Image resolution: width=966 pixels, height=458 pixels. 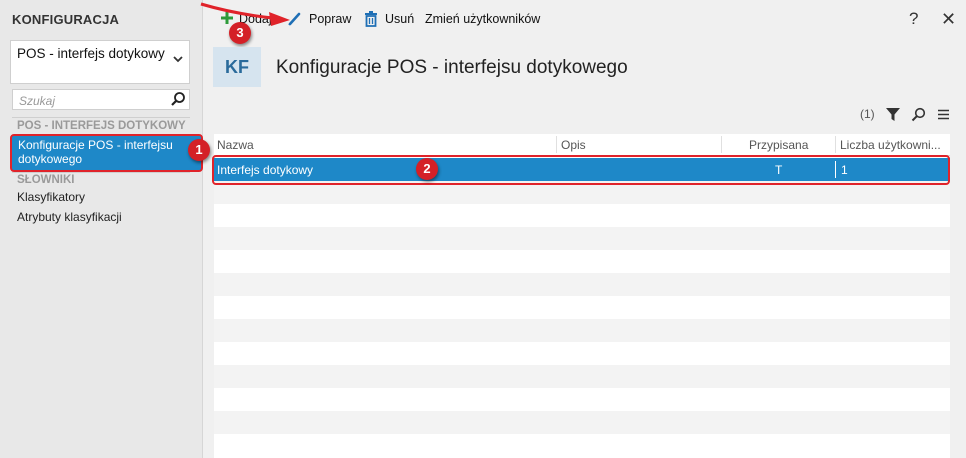 I want to click on close-button: ✕, so click(x=948, y=19).